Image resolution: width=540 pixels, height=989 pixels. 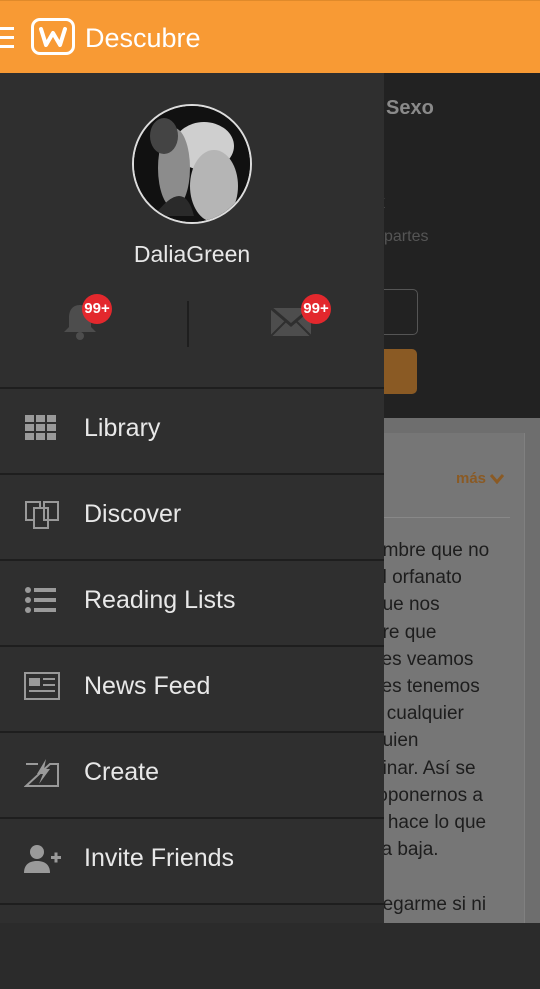 I want to click on menu-item-label: Discover, so click(x=133, y=514).